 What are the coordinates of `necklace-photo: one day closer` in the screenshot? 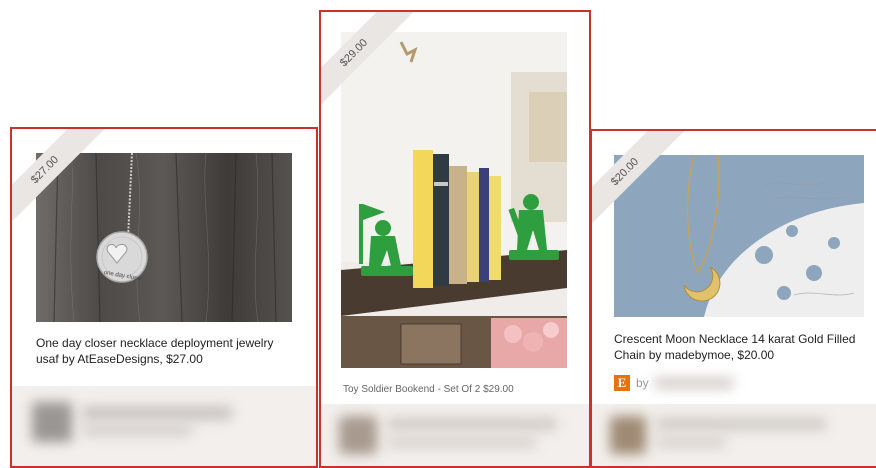 It's located at (164, 237).